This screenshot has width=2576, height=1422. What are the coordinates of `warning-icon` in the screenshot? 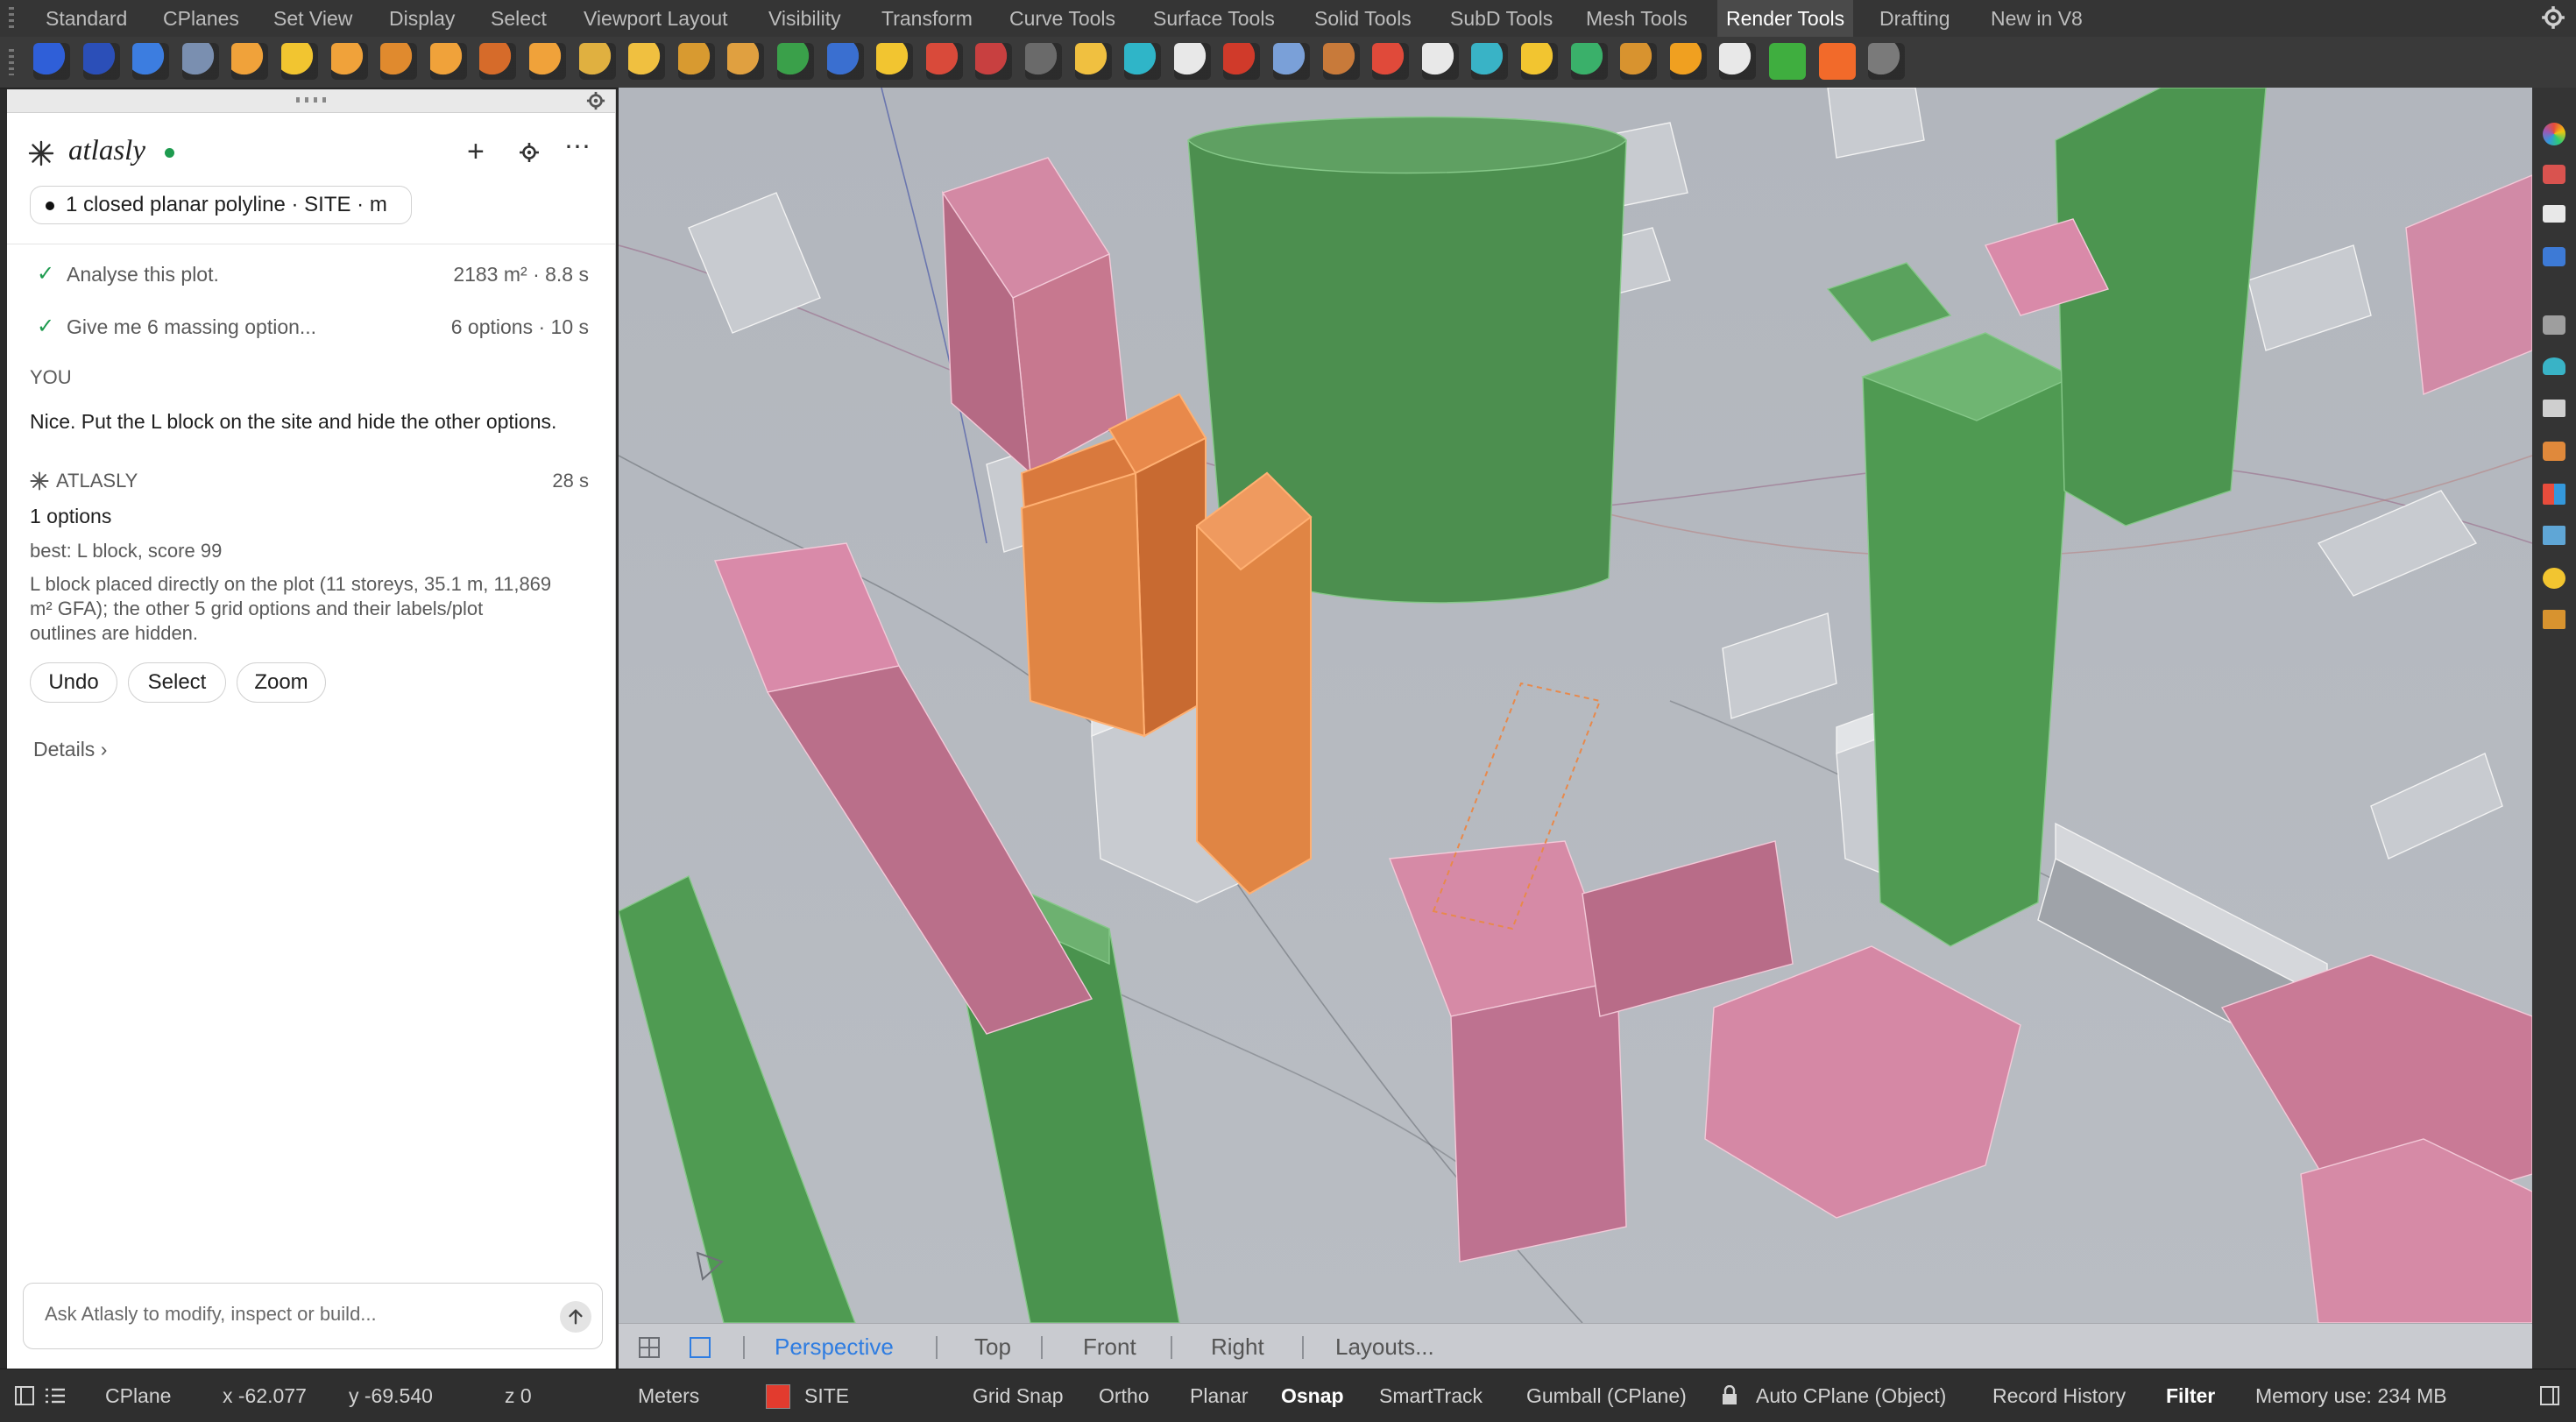 It's located at (895, 61).